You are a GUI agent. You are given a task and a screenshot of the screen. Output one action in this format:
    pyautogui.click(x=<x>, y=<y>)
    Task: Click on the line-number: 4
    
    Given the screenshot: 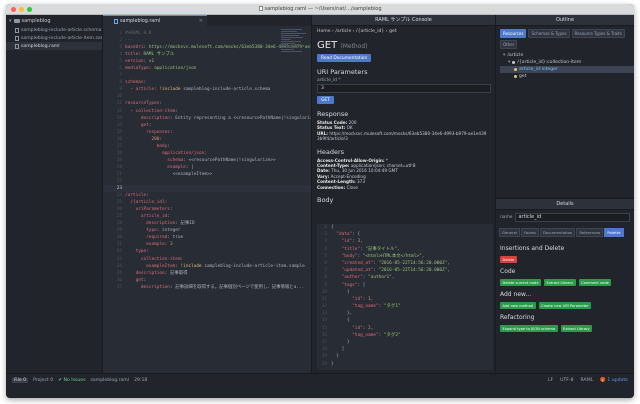 What is the action you would take?
    pyautogui.click(x=325, y=249)
    